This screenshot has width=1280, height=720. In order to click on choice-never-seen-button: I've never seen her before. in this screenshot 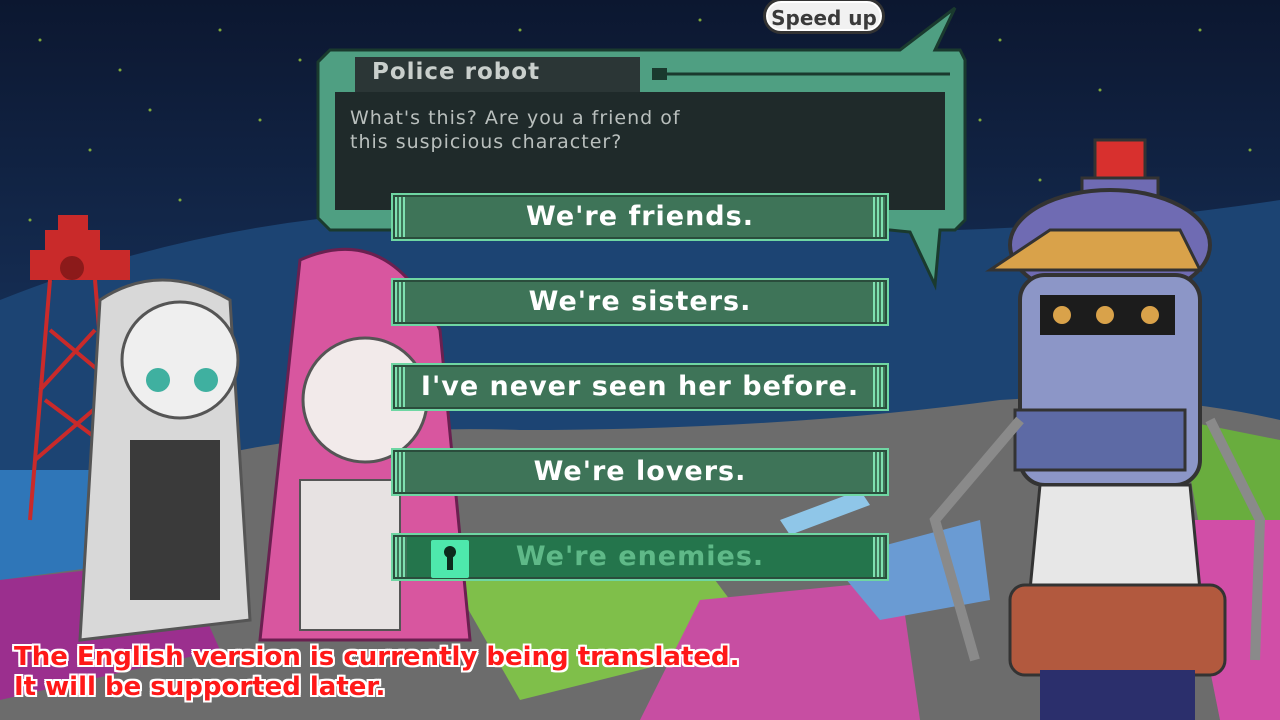, I will do `click(640, 387)`.